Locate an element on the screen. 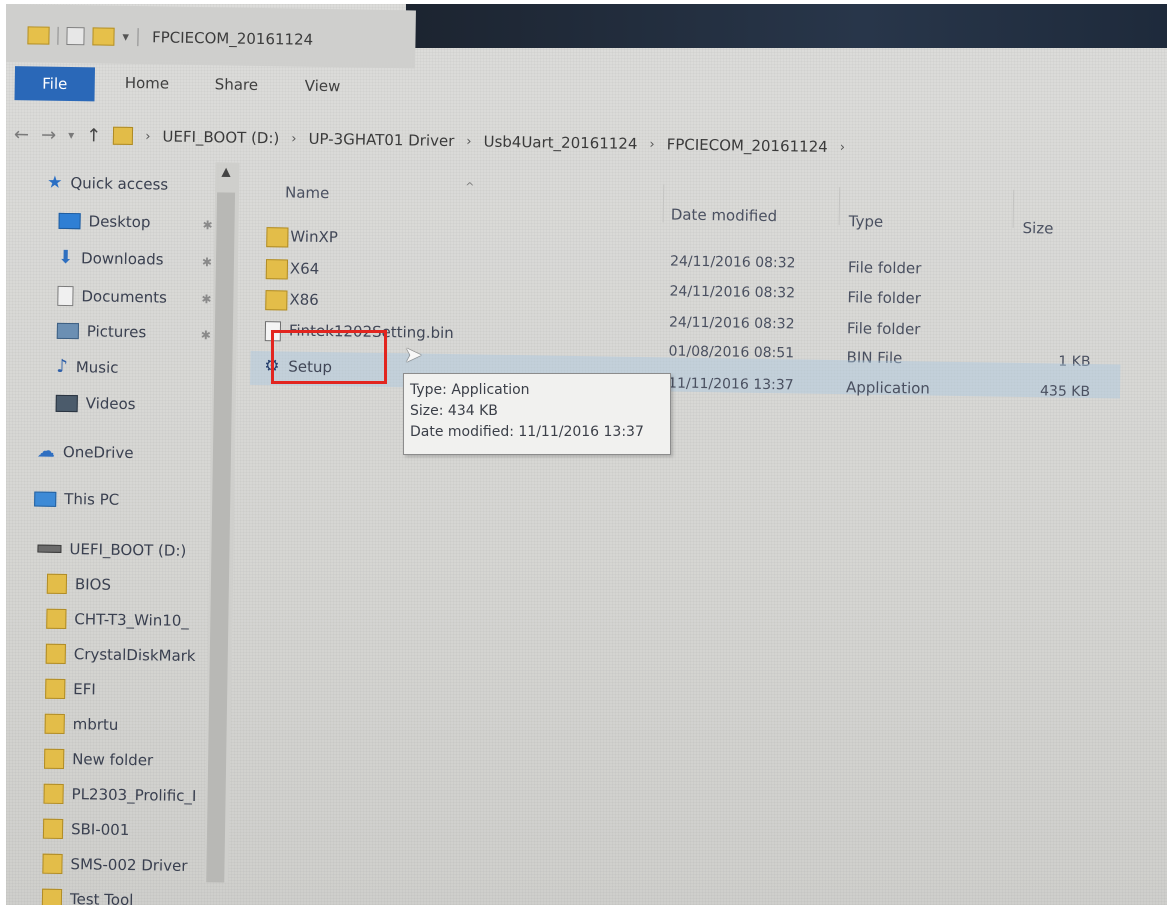 This screenshot has height=909, width=1171. sidebar-item-label: CHT-T3_Win10_ is located at coordinates (132, 620).